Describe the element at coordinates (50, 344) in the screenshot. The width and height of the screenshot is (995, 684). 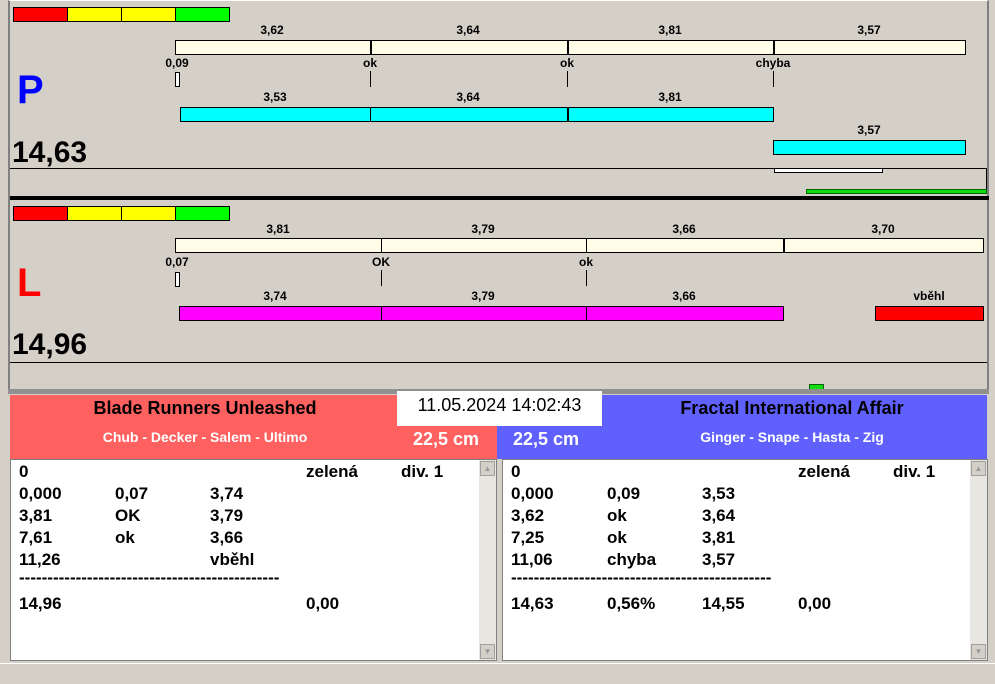
I see `lane-total: 14,96` at that location.